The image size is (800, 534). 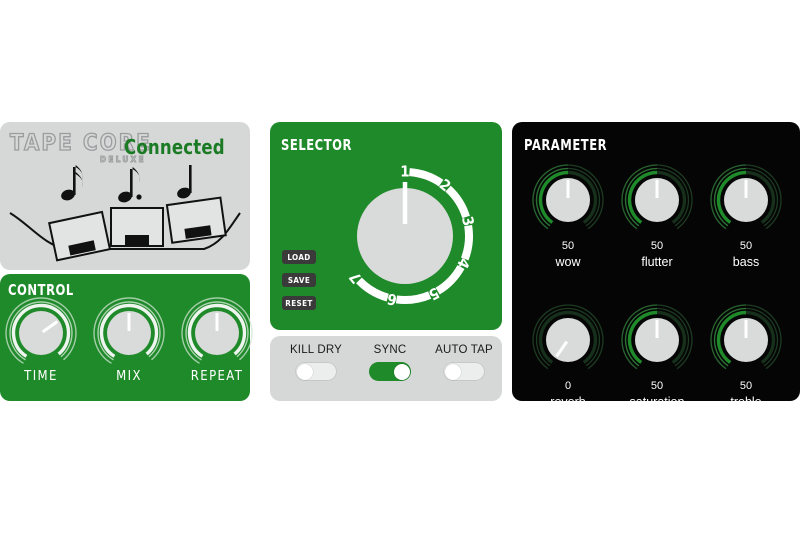 What do you see at coordinates (404, 172) in the screenshot?
I see `selector-position-1: 1` at bounding box center [404, 172].